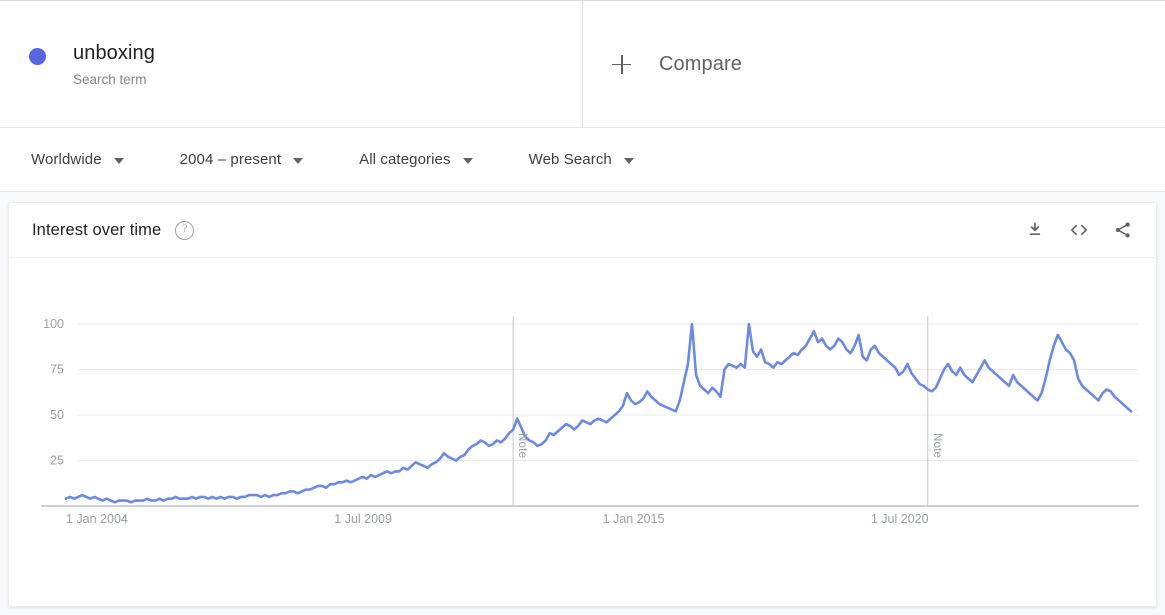 Image resolution: width=1165 pixels, height=615 pixels. I want to click on search-term-label: unboxing, so click(114, 52).